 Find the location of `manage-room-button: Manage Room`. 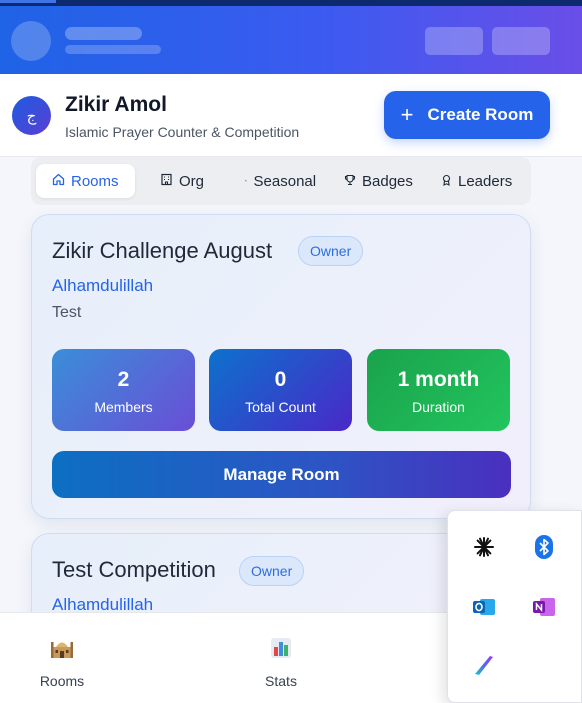

manage-room-button: Manage Room is located at coordinates (281, 474).